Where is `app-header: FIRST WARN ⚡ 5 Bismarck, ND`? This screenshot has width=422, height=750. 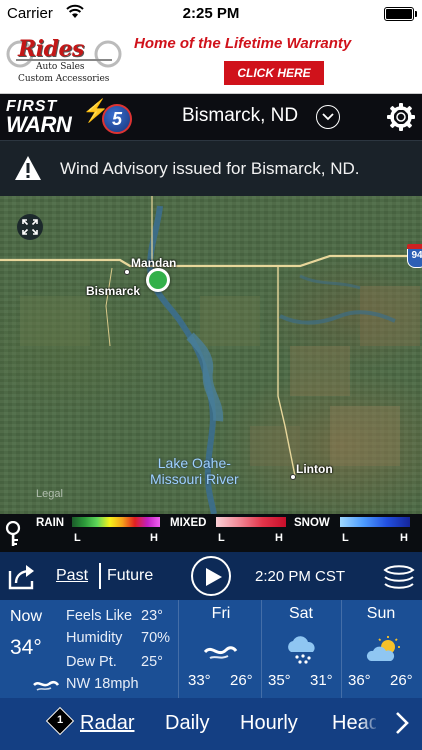 app-header: FIRST WARN ⚡ 5 Bismarck, ND is located at coordinates (211, 117).